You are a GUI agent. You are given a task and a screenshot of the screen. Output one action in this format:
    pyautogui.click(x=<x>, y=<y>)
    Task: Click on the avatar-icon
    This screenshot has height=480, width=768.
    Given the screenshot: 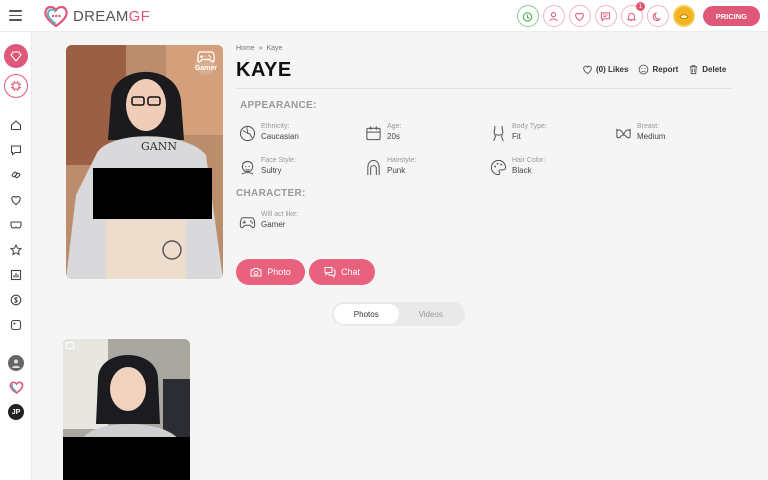 What is the action you would take?
    pyautogui.click(x=16, y=363)
    